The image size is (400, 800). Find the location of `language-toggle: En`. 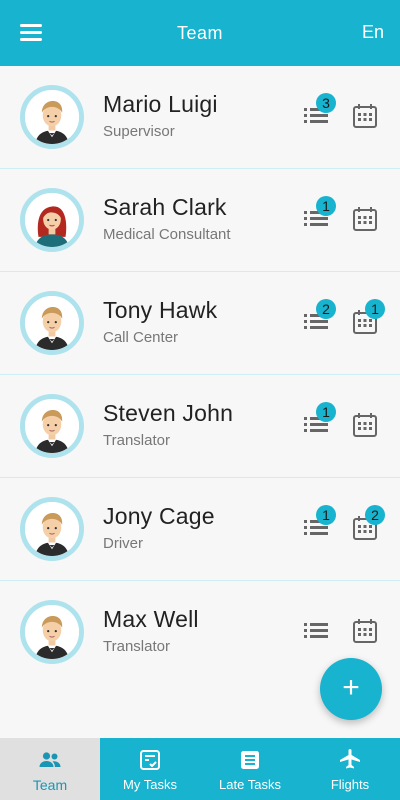

language-toggle: En is located at coordinates (373, 32).